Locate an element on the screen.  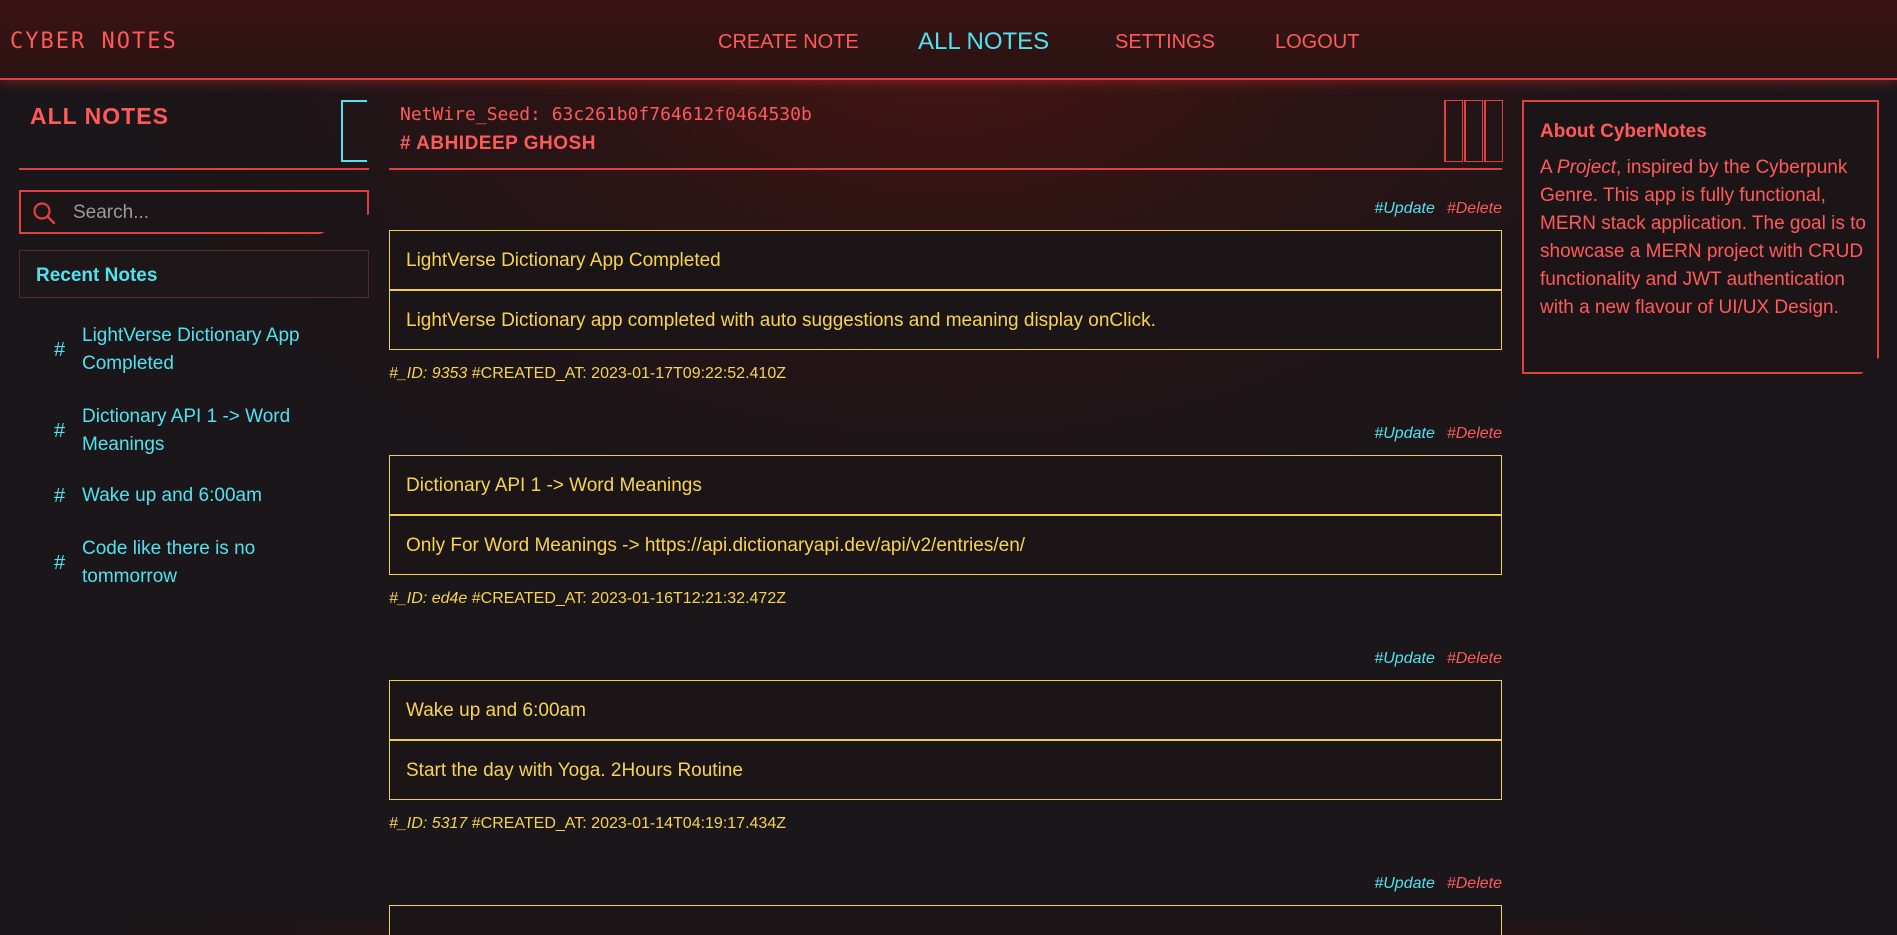
user-name: # ABHIDEEP GHOSH is located at coordinates (498, 143).